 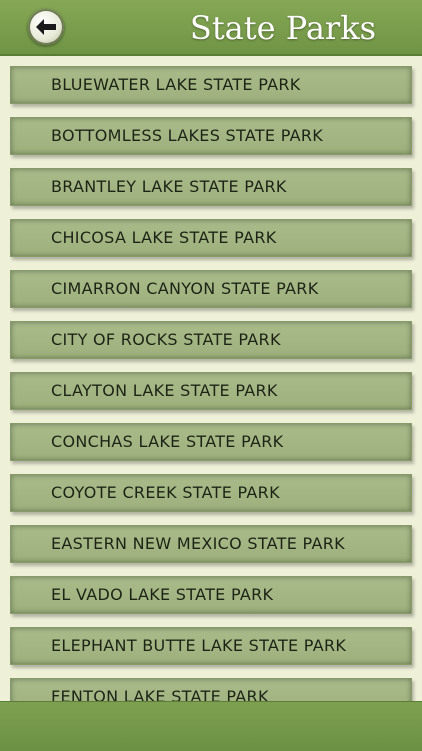 I want to click on list-item-label: EL VADO LAKE STATE PARK, so click(x=162, y=594).